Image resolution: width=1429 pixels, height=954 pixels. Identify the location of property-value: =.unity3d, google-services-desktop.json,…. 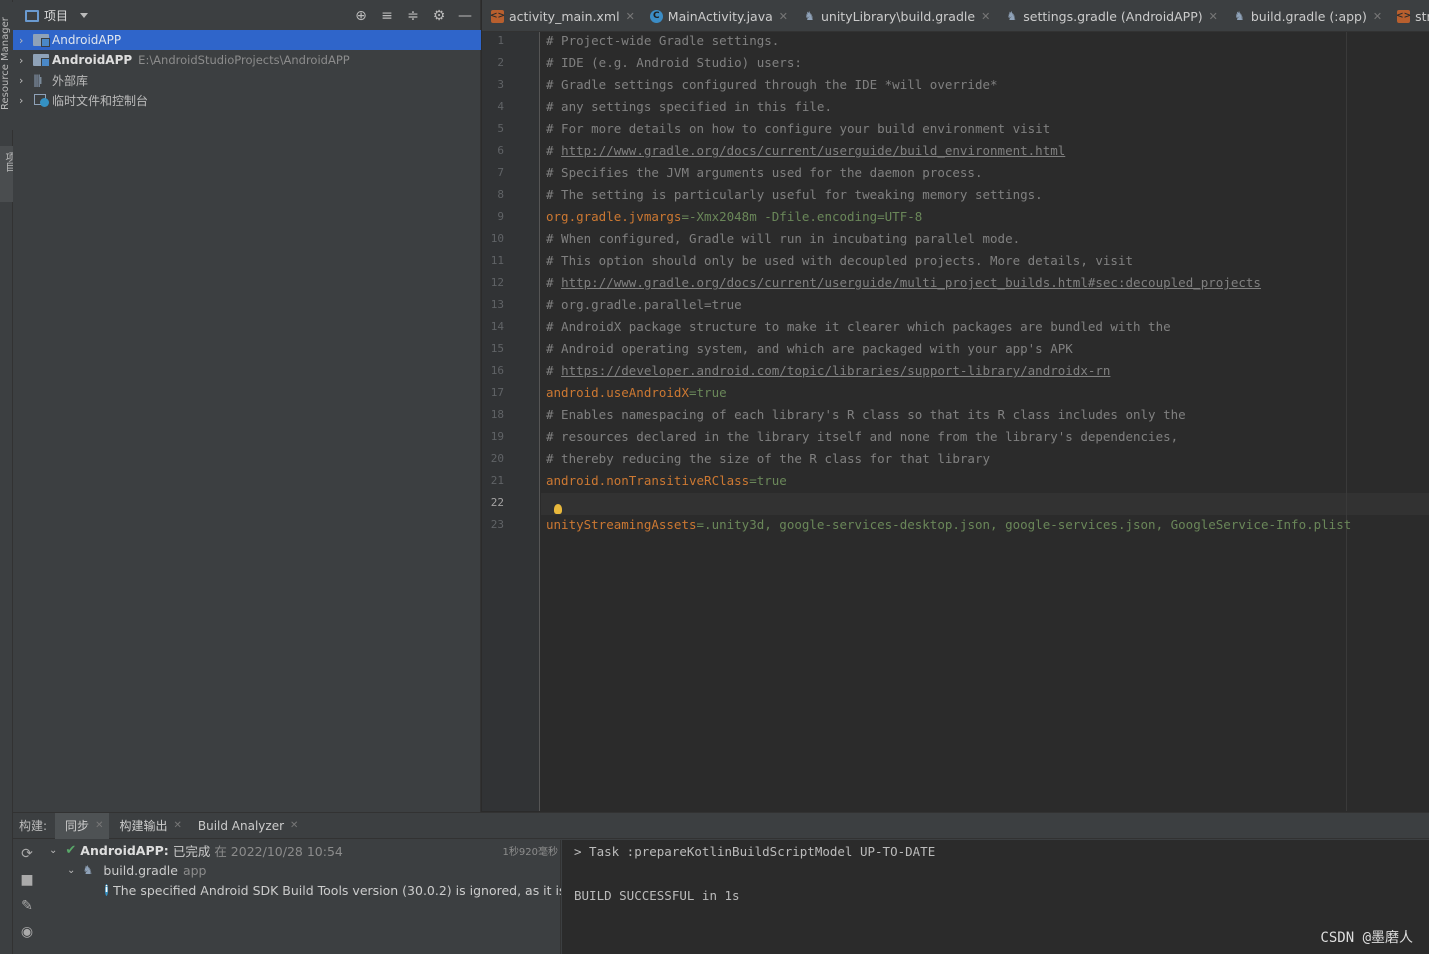
(1024, 524).